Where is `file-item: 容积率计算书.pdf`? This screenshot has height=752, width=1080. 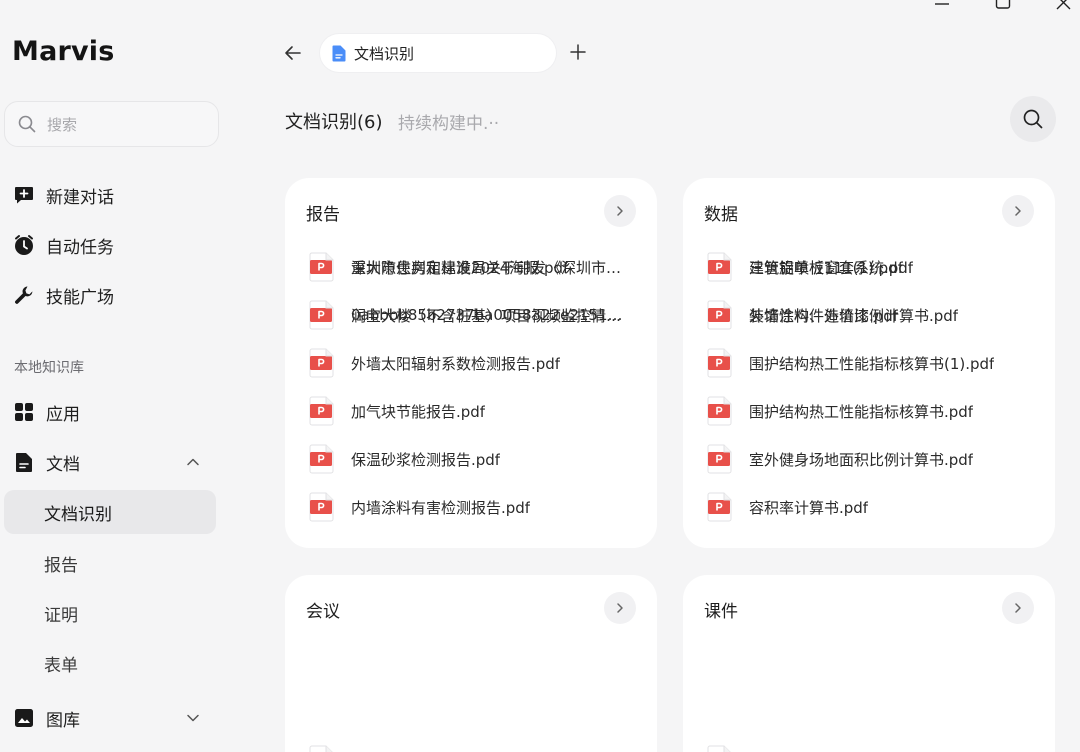
file-item: 容积率计算书.pdf is located at coordinates (787, 507).